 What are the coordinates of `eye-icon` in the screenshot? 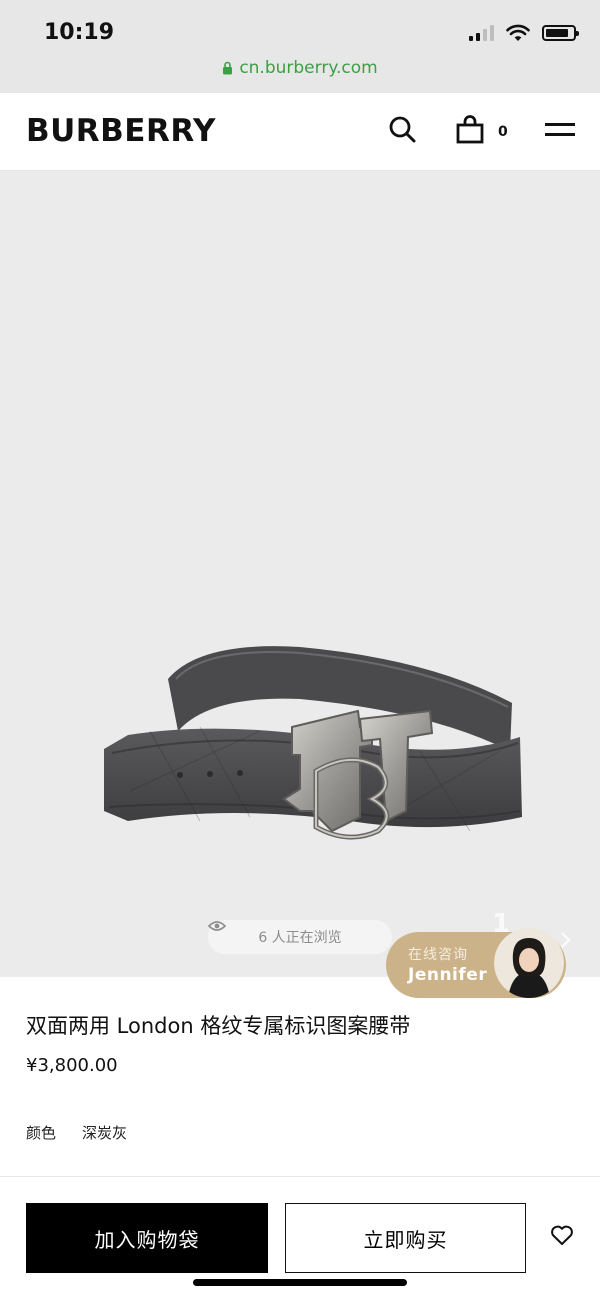 It's located at (217, 926).